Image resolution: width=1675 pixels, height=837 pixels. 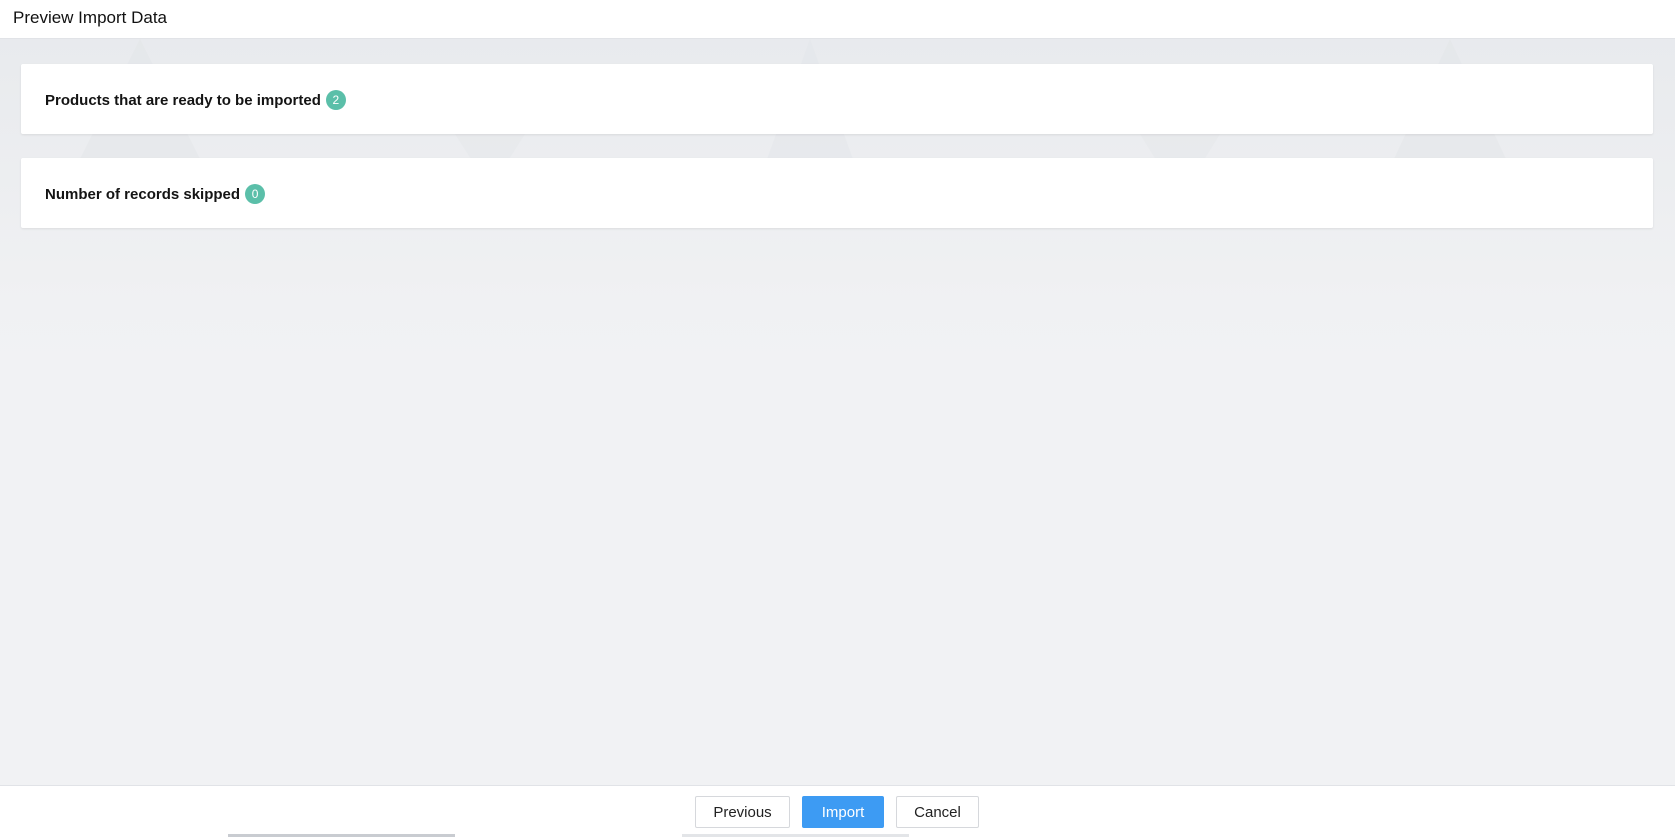 I want to click on skipped-records-row: Number of records skipped 0, so click(x=155, y=194).